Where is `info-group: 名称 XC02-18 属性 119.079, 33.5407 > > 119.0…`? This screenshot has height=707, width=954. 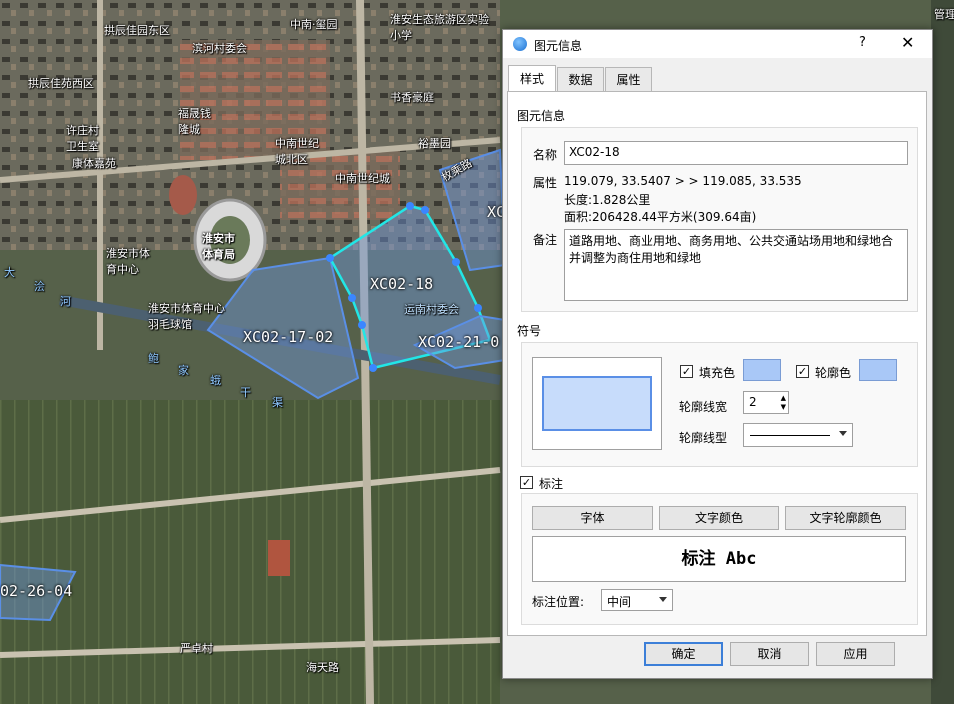 info-group: 名称 XC02-18 属性 119.079, 33.5407 > > 119.0… is located at coordinates (719, 219).